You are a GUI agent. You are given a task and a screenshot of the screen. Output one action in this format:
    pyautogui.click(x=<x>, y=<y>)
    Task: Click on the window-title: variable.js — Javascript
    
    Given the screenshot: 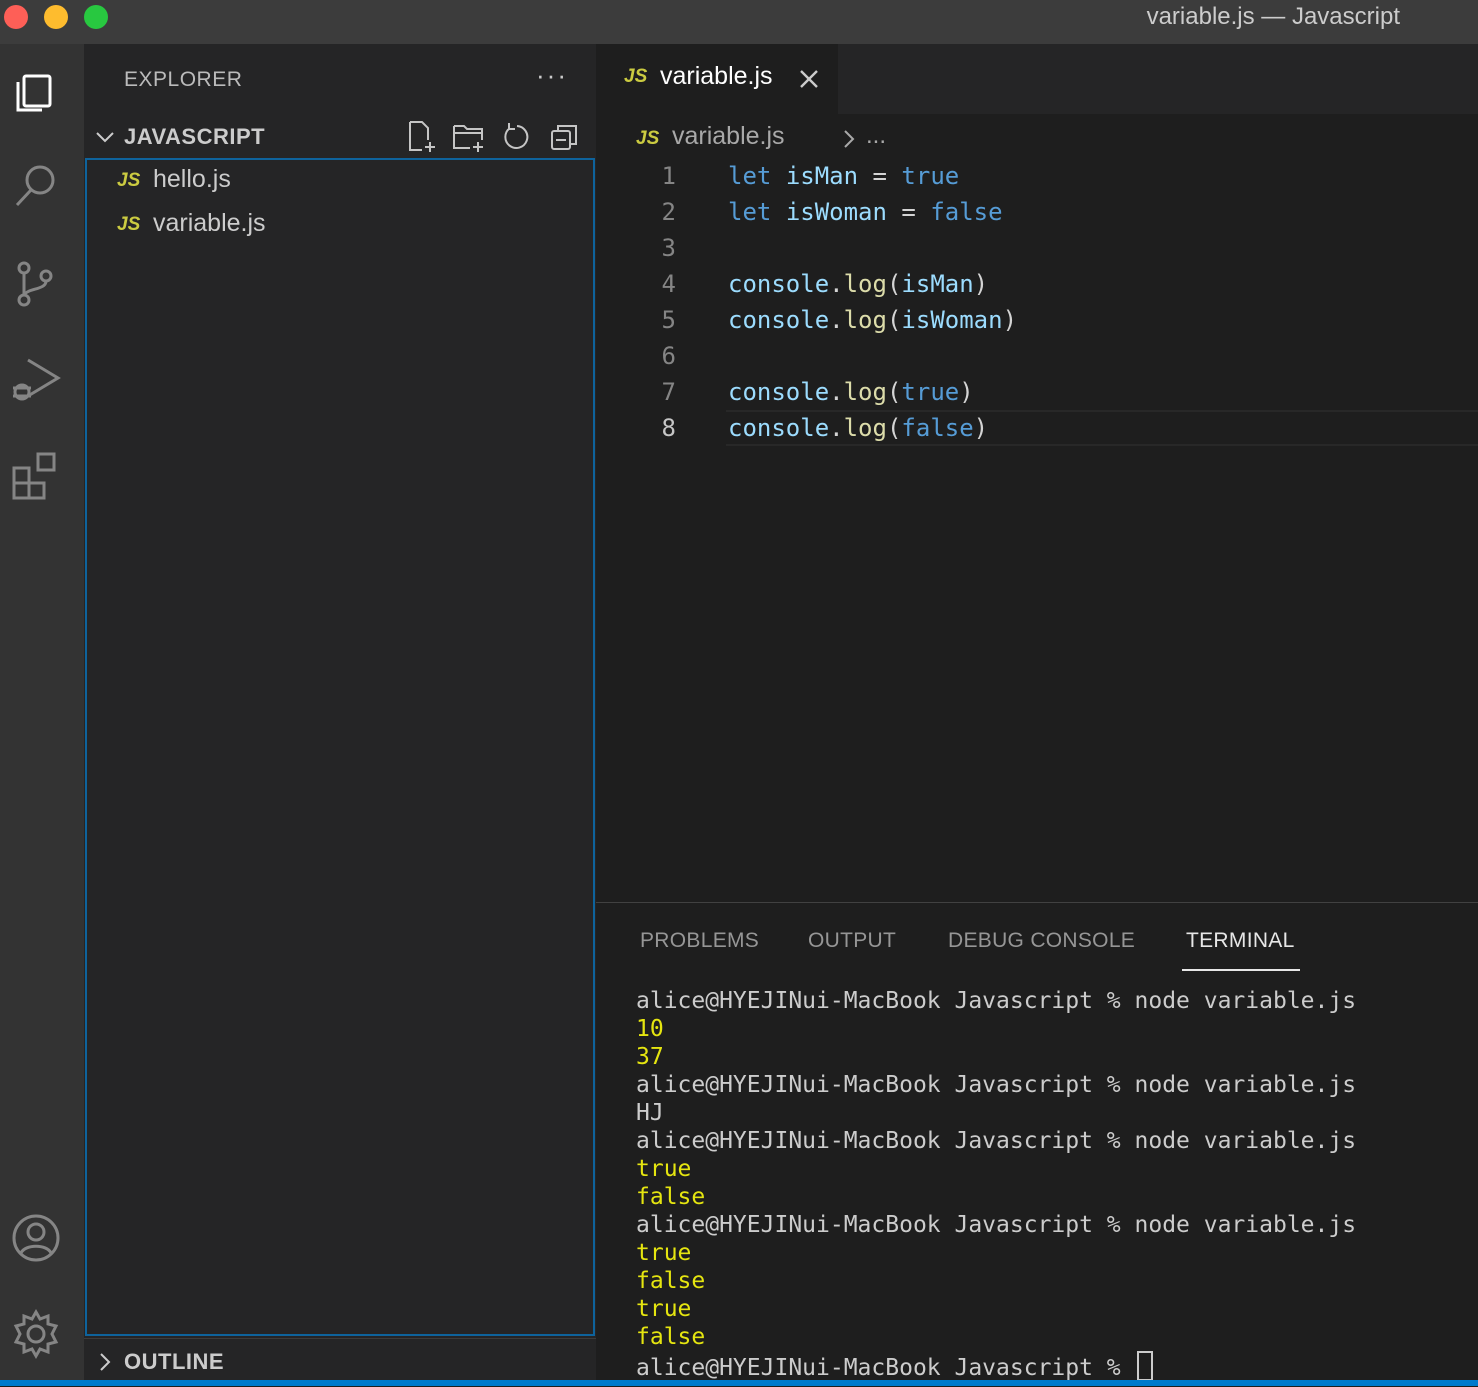 What is the action you would take?
    pyautogui.click(x=1273, y=16)
    